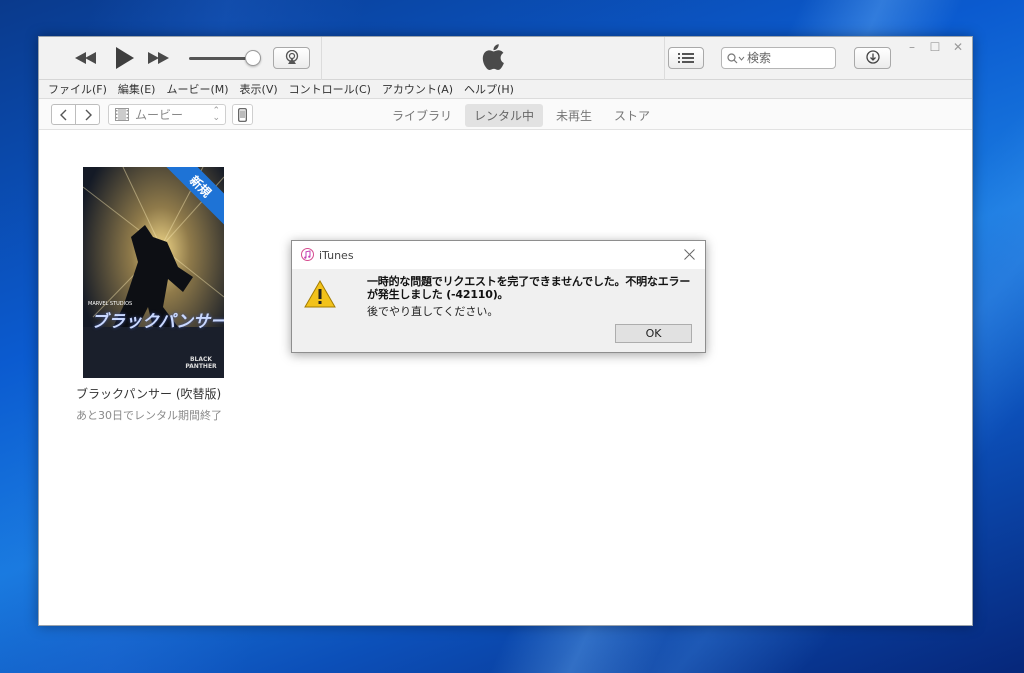 This screenshot has height=673, width=1024. I want to click on apple-logo-icon, so click(493, 59).